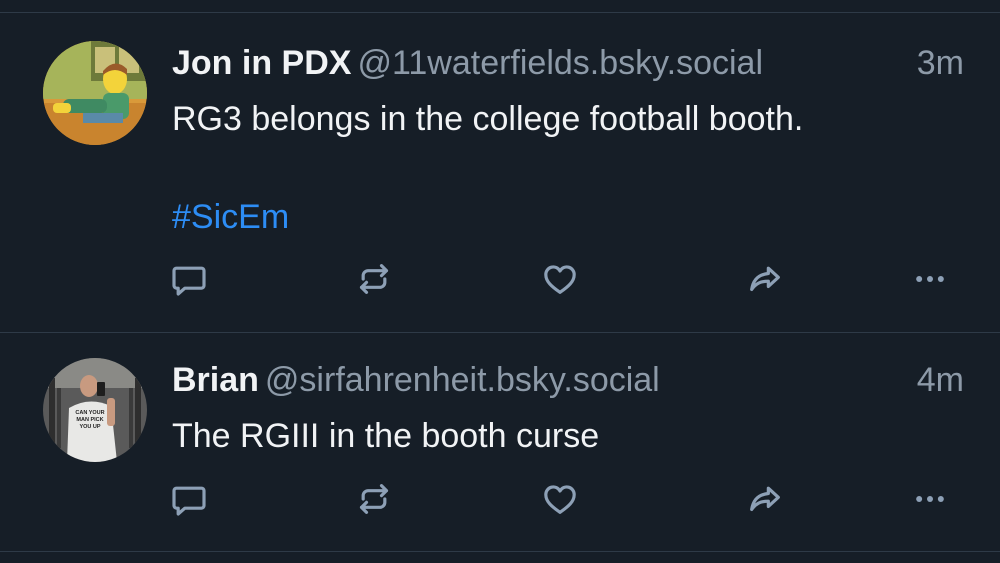 Image resolution: width=1000 pixels, height=563 pixels. What do you see at coordinates (89, 420) in the screenshot?
I see `svg-text: MAN PICK` at bounding box center [89, 420].